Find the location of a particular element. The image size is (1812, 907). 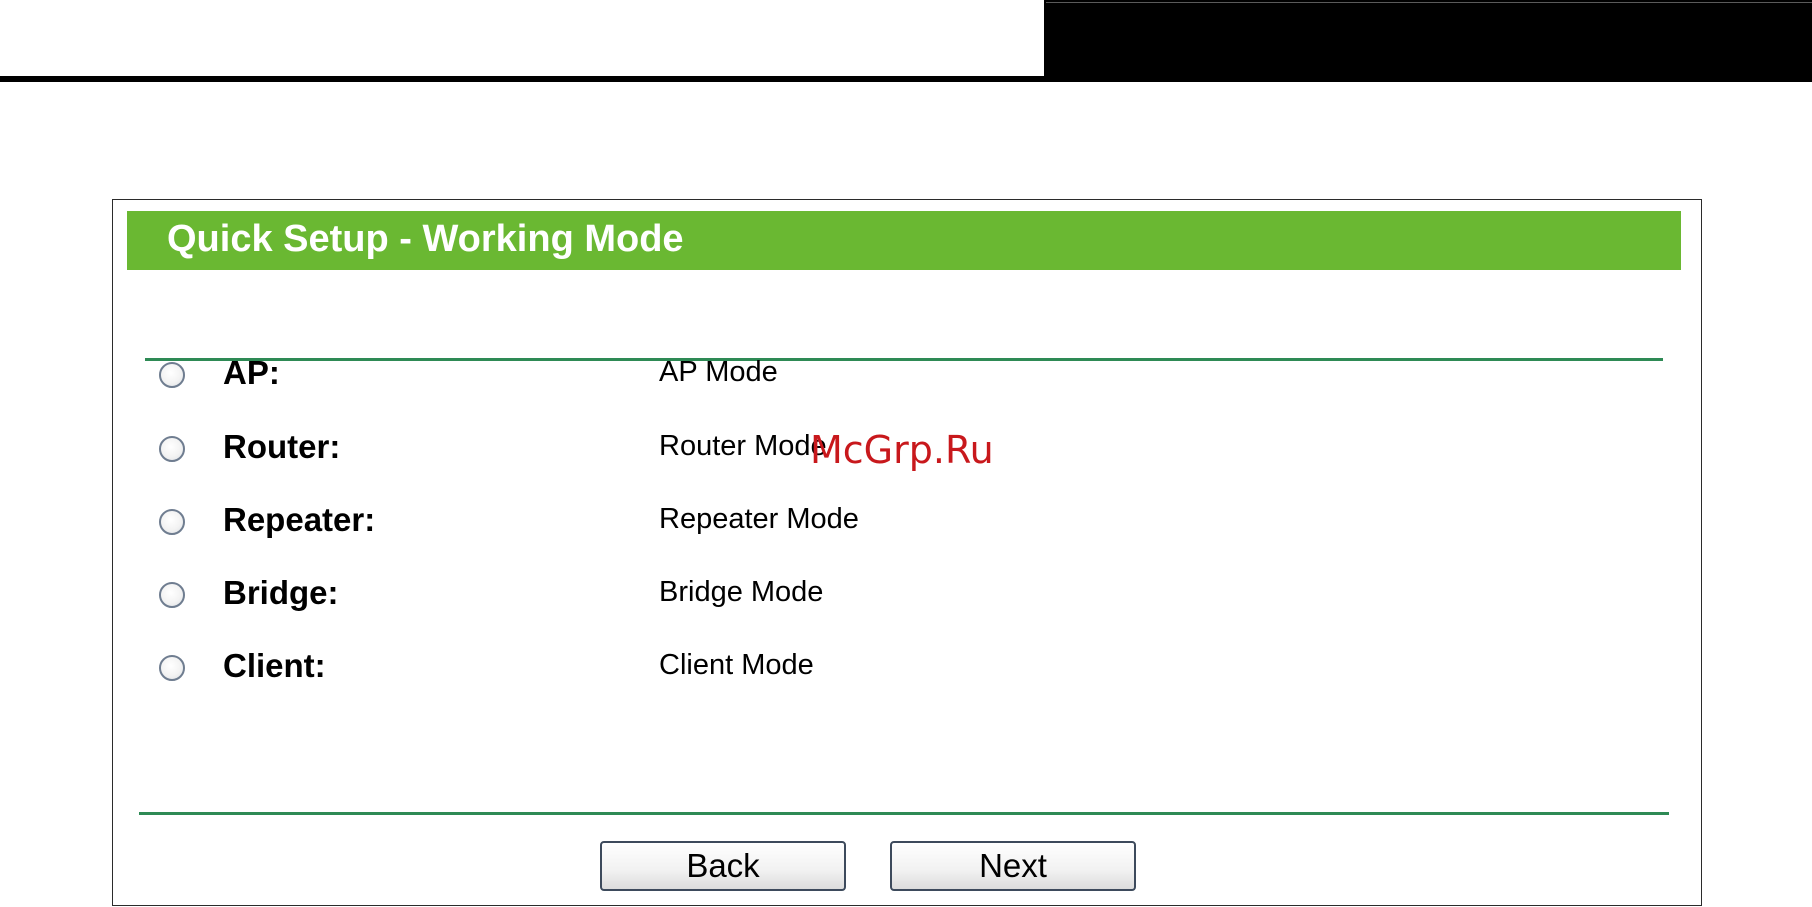

mode-row-bridge: Bridge: Bridge Mode is located at coordinates (908, 598).